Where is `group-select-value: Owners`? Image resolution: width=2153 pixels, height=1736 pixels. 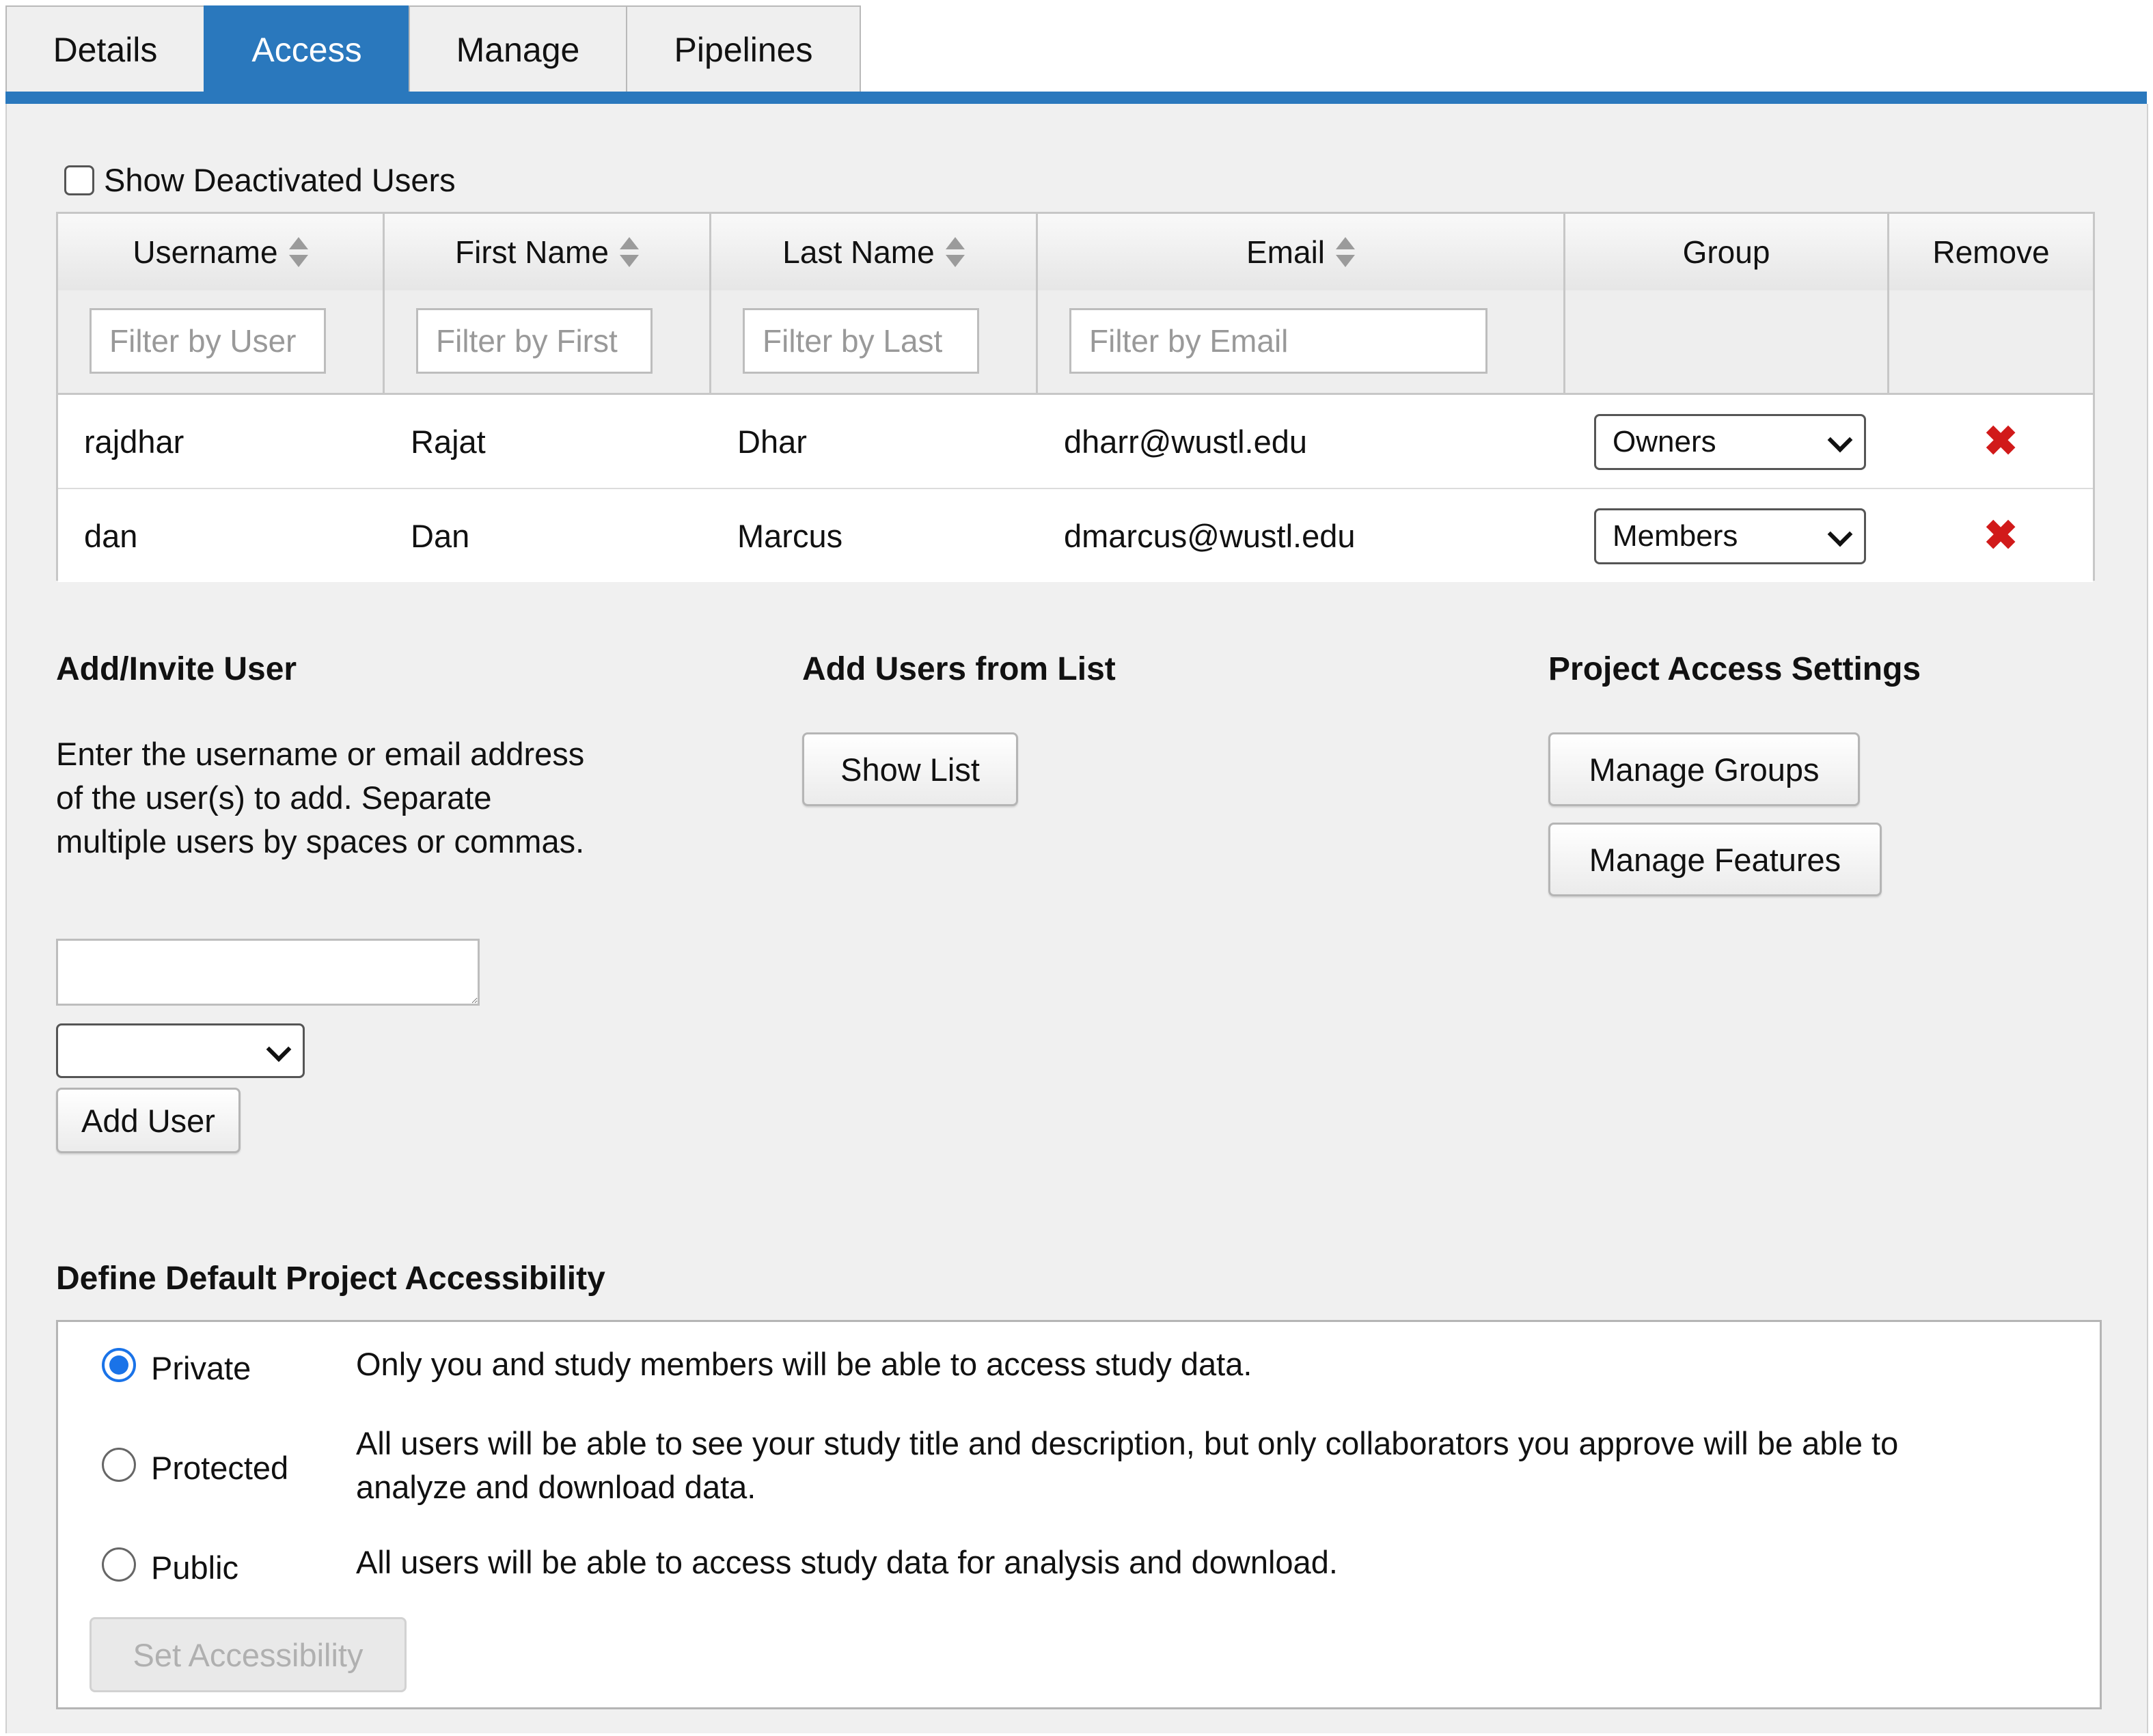
group-select-value: Owners is located at coordinates (1664, 441).